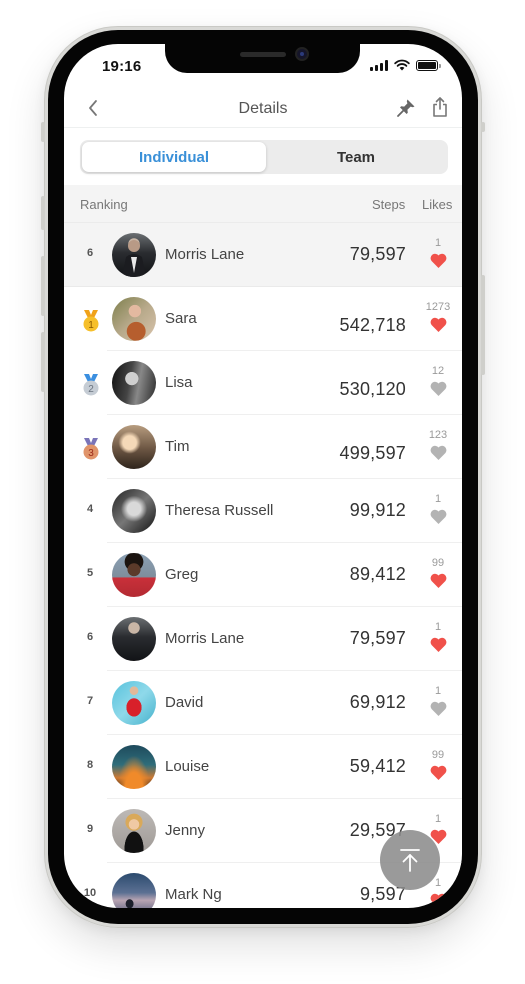 This screenshot has width=525, height=984. I want to click on like-count: 123, so click(438, 435).